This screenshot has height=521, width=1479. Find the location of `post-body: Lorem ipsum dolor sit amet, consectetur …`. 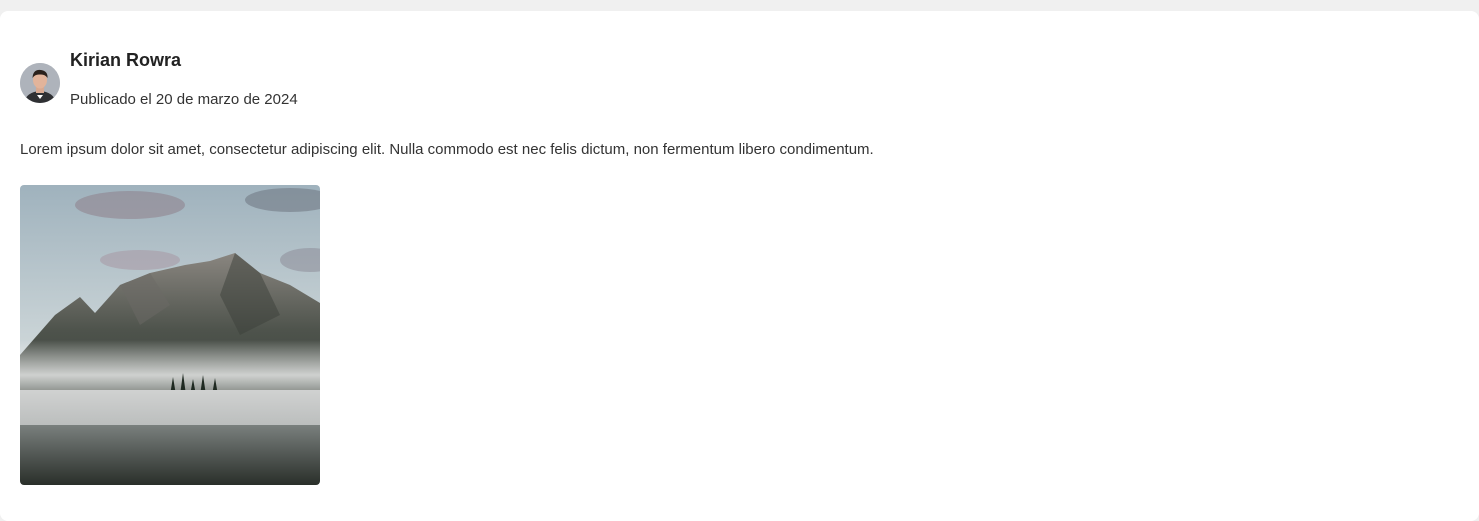

post-body: Lorem ipsum dolor sit amet, consectetur … is located at coordinates (447, 149).